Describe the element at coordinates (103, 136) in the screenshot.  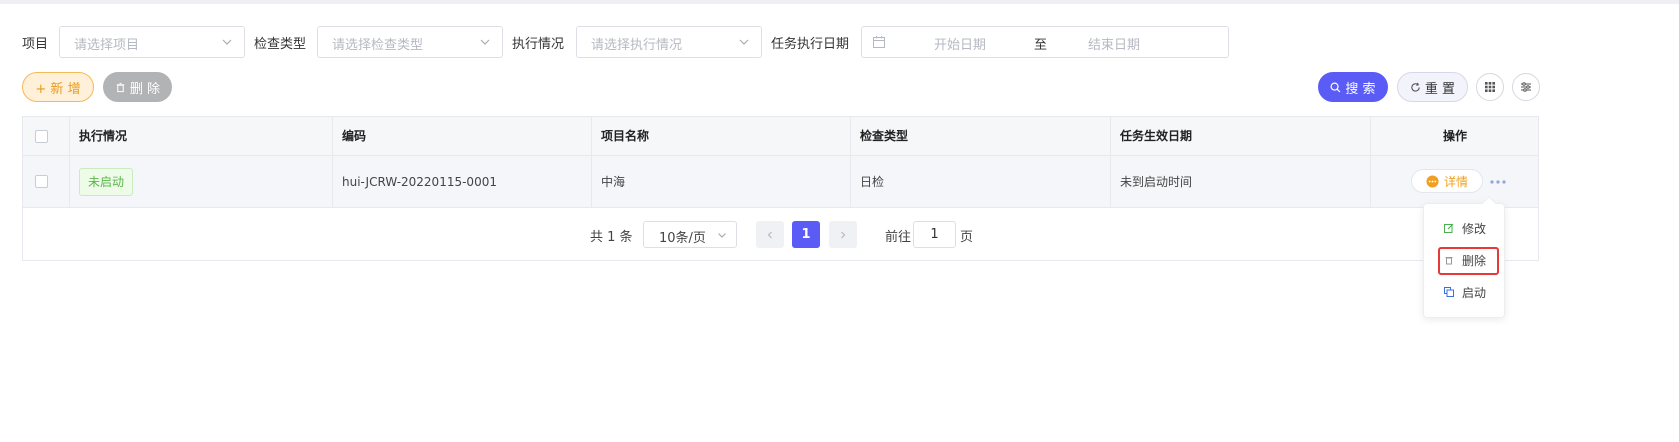
I see `column-header: 执行情况` at that location.